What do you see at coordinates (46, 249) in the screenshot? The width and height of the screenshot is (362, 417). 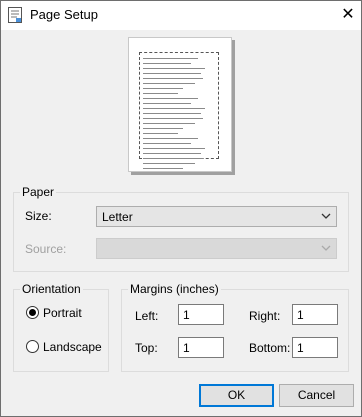 I see `source-label: Source:` at bounding box center [46, 249].